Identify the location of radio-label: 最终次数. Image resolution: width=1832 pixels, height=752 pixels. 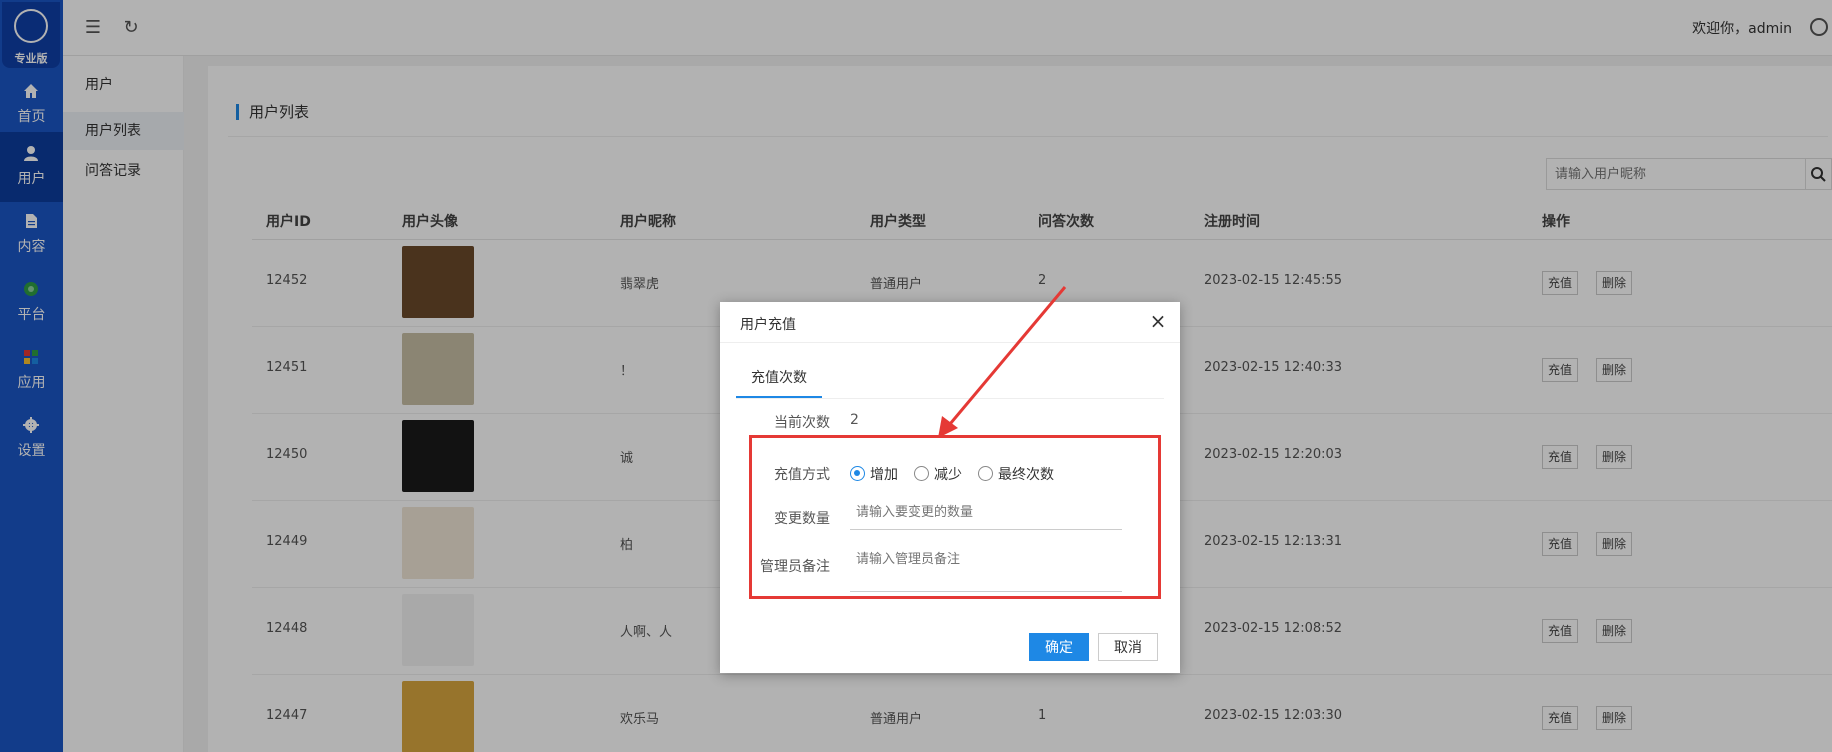
(1026, 475).